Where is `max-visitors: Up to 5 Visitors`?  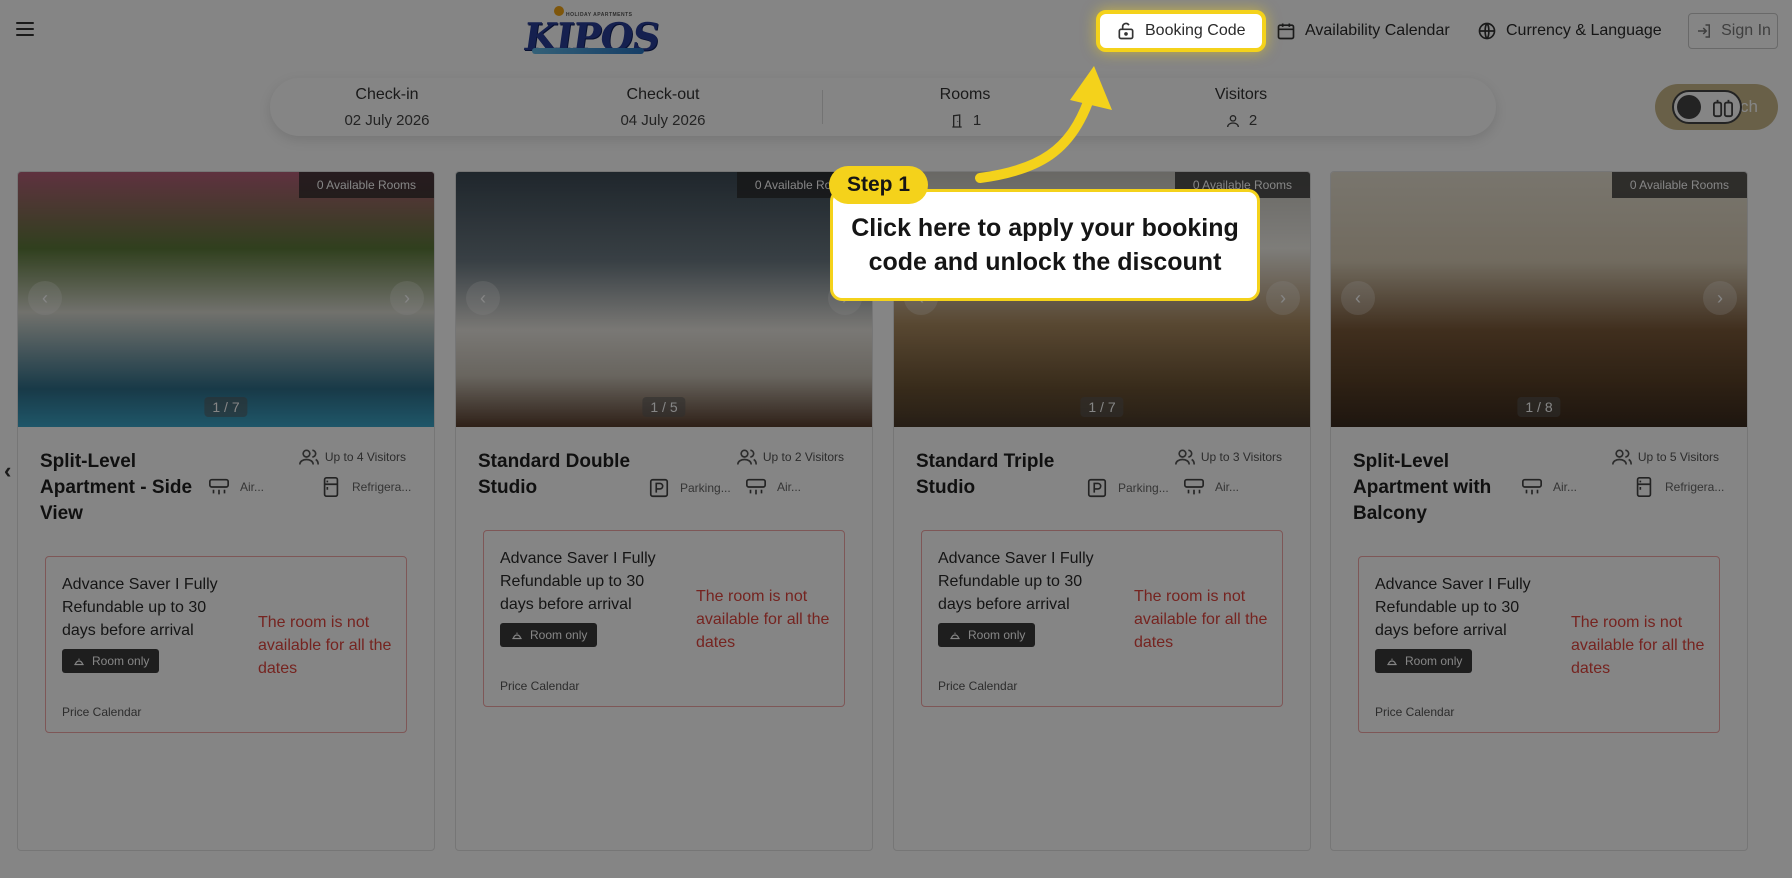 max-visitors: Up to 5 Visitors is located at coordinates (1665, 457).